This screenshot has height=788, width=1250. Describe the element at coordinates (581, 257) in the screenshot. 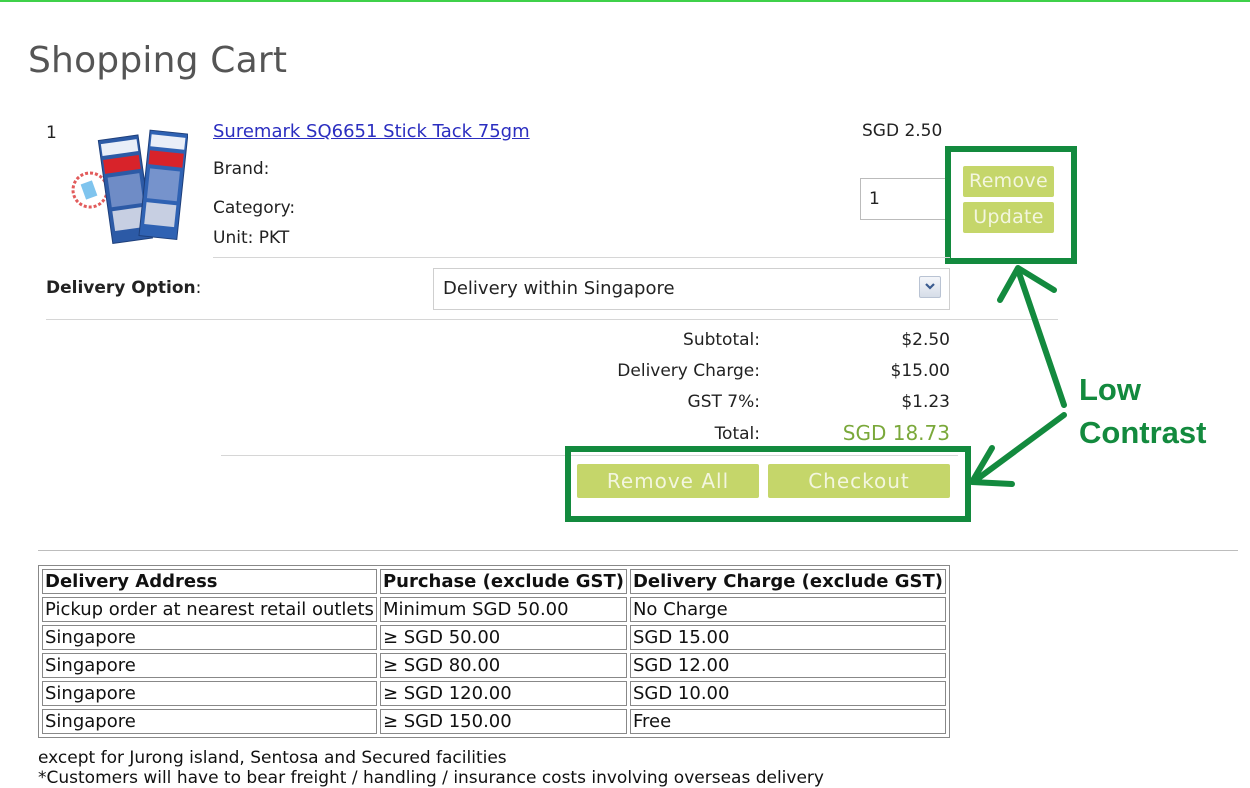

I see `item-divider` at that location.